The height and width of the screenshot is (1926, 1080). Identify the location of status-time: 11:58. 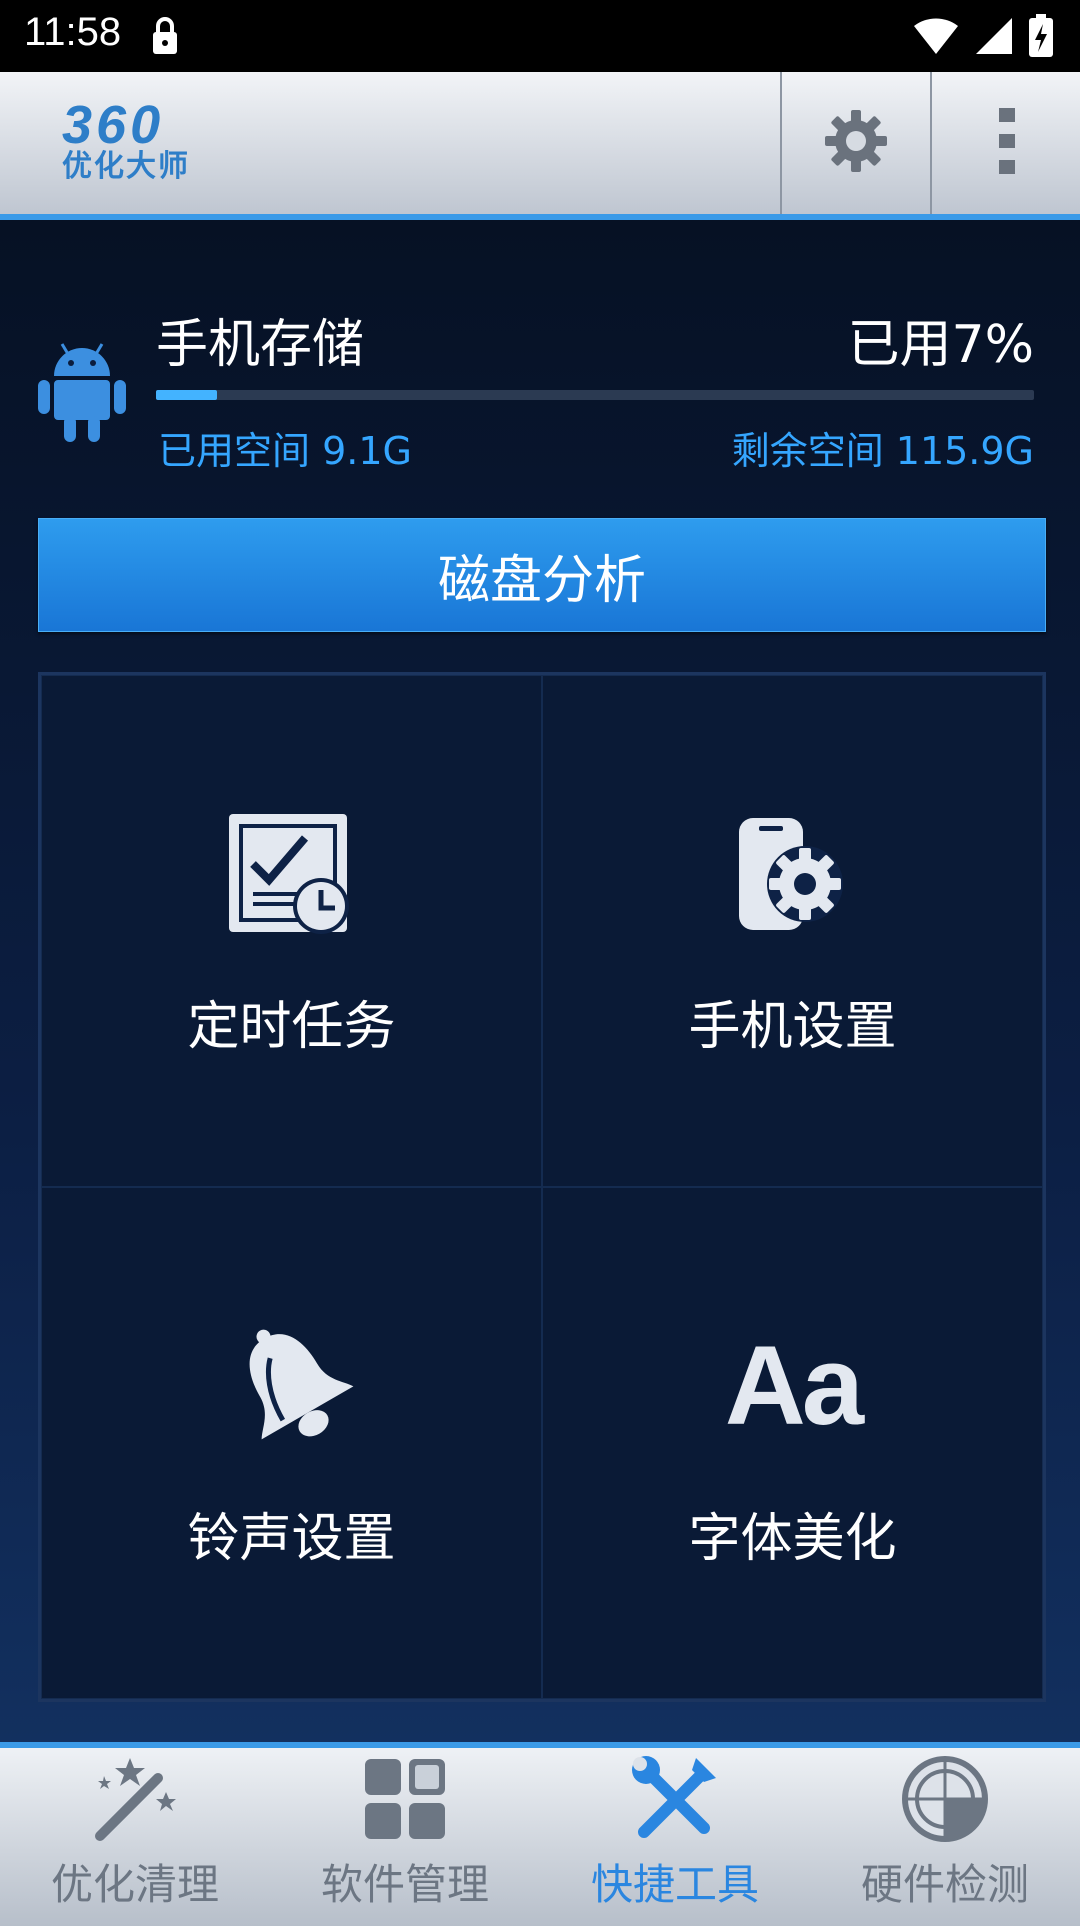
(73, 32).